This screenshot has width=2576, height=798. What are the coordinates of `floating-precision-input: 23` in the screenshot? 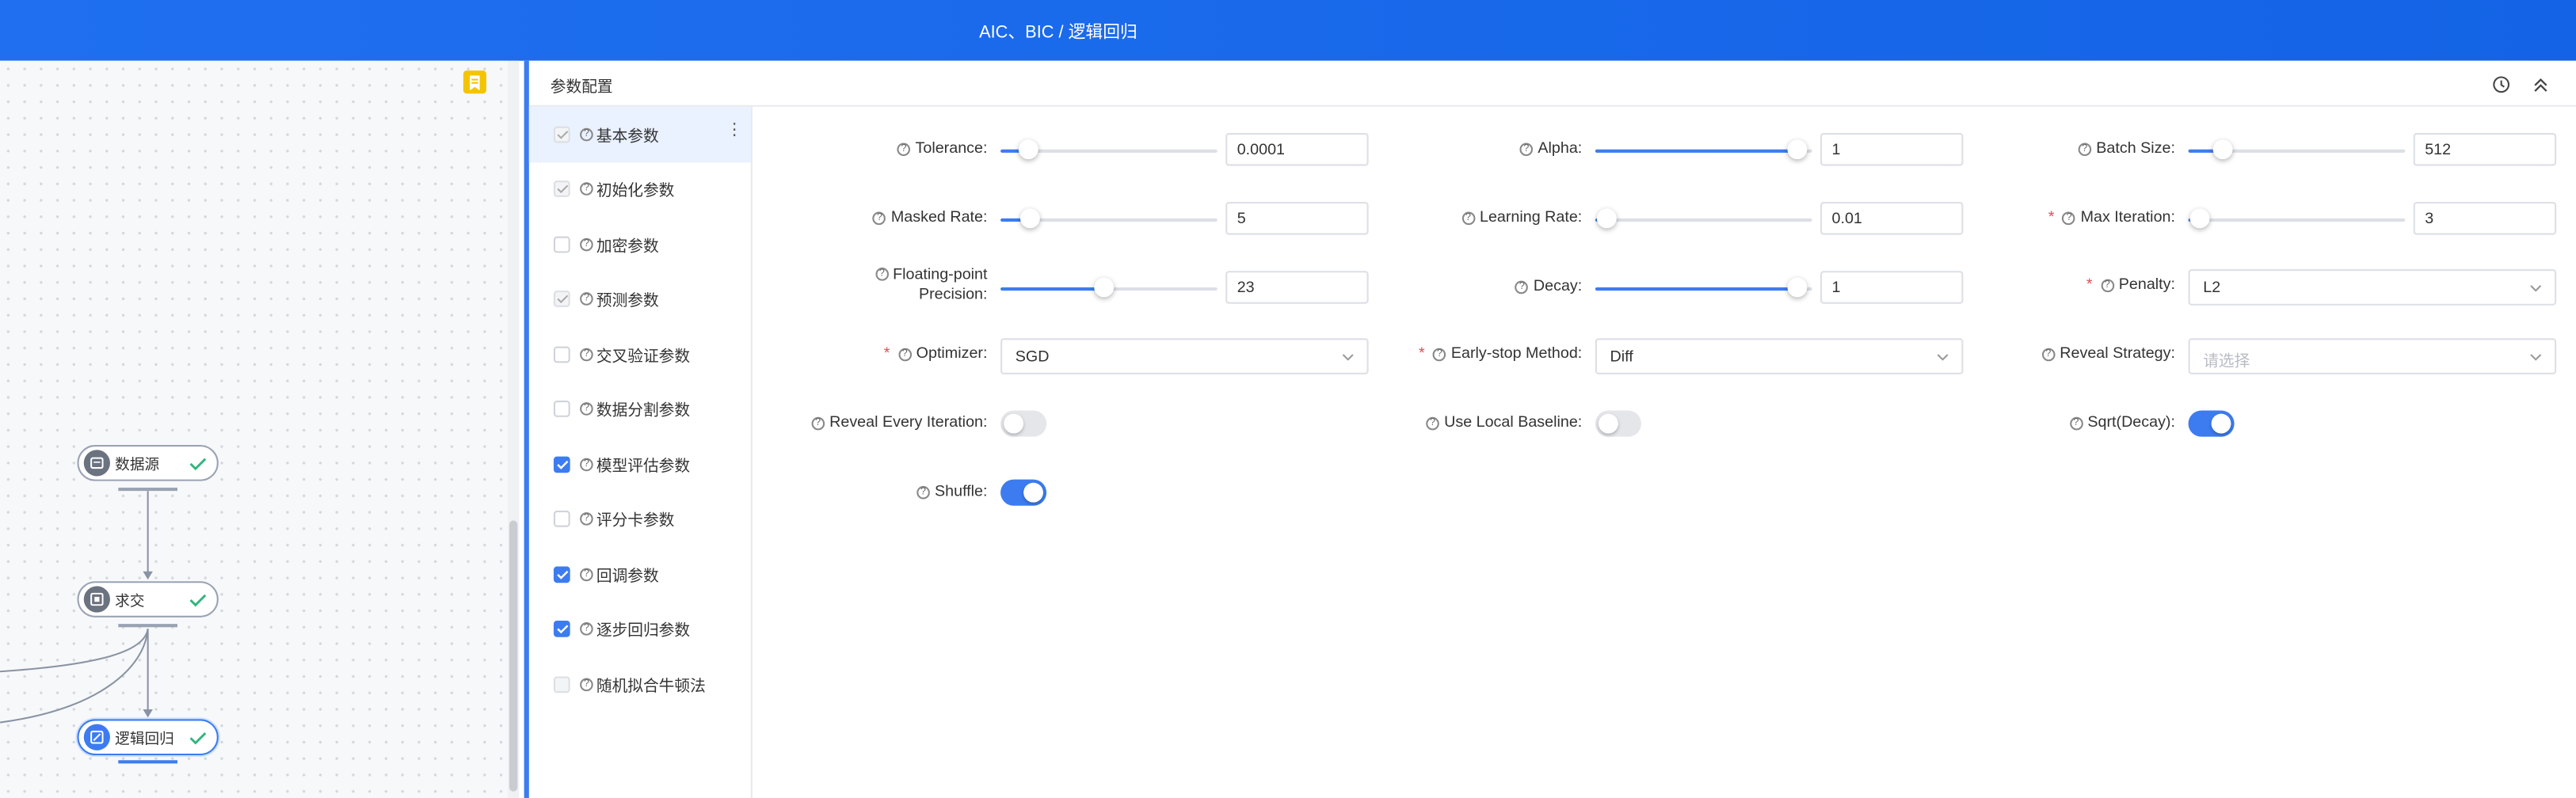 It's located at (1297, 287).